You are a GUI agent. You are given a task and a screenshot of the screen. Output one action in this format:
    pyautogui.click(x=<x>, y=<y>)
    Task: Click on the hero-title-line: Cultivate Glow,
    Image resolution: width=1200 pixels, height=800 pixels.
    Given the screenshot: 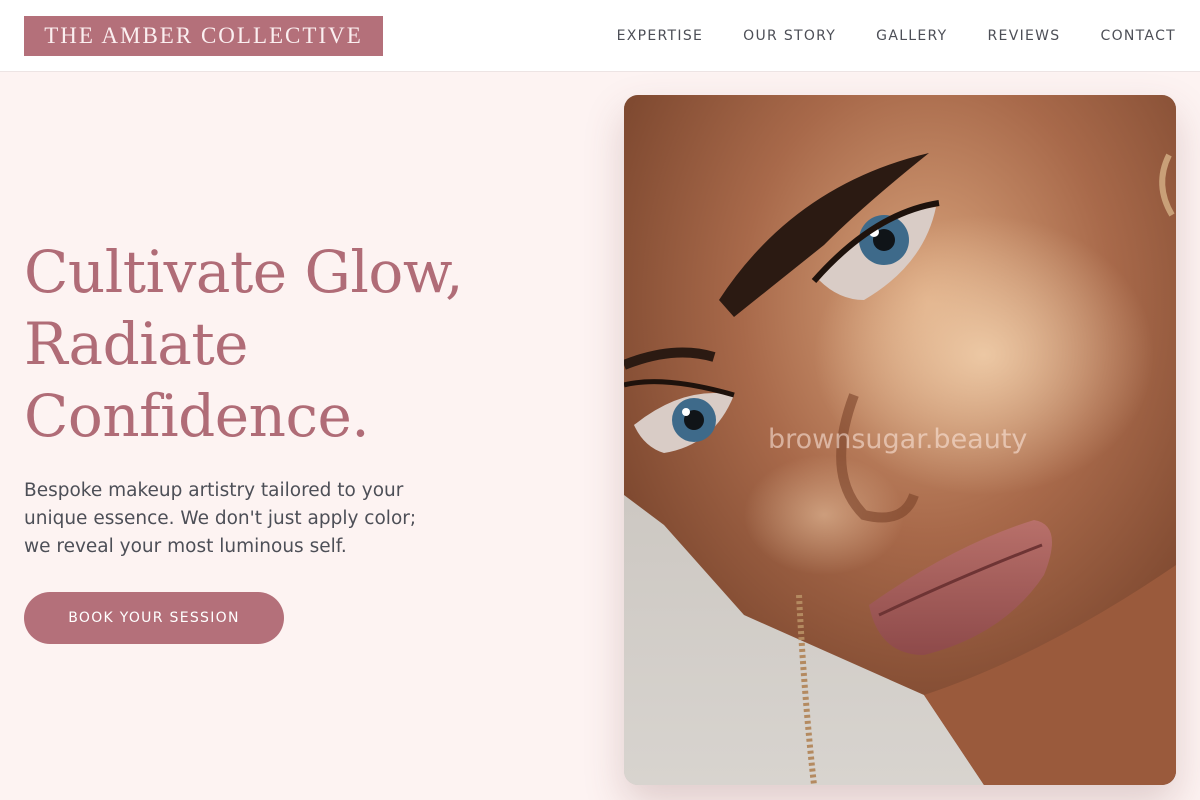 What is the action you would take?
    pyautogui.click(x=244, y=272)
    